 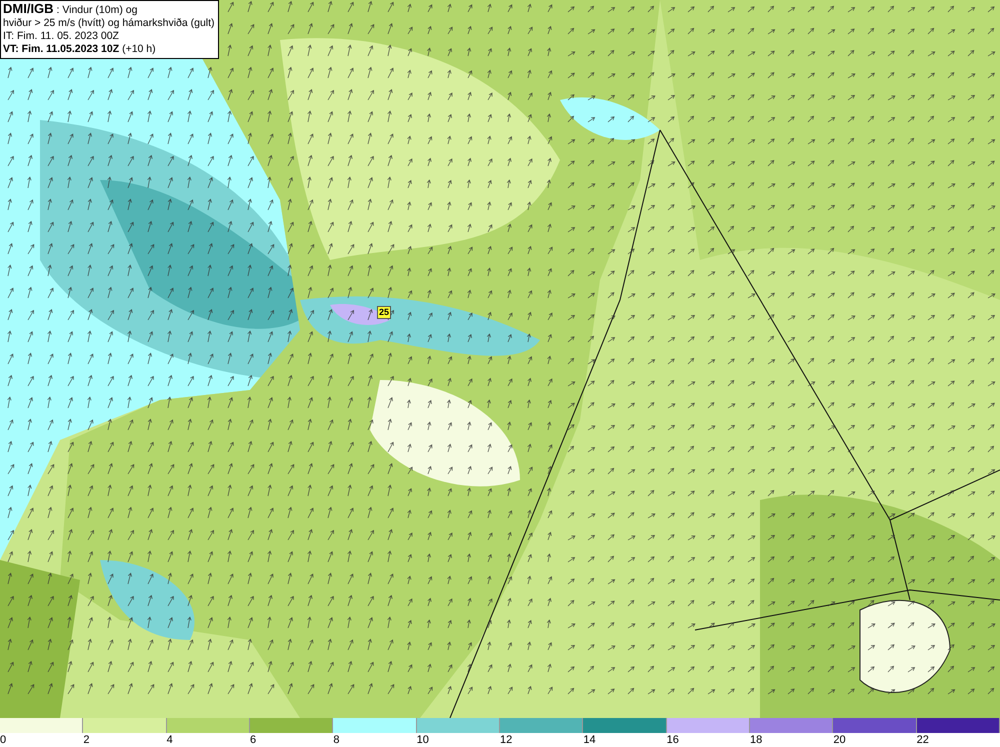 What do you see at coordinates (61, 36) in the screenshot?
I see `title-line: IT: Fim. 11. 05. 2023 00Z` at bounding box center [61, 36].